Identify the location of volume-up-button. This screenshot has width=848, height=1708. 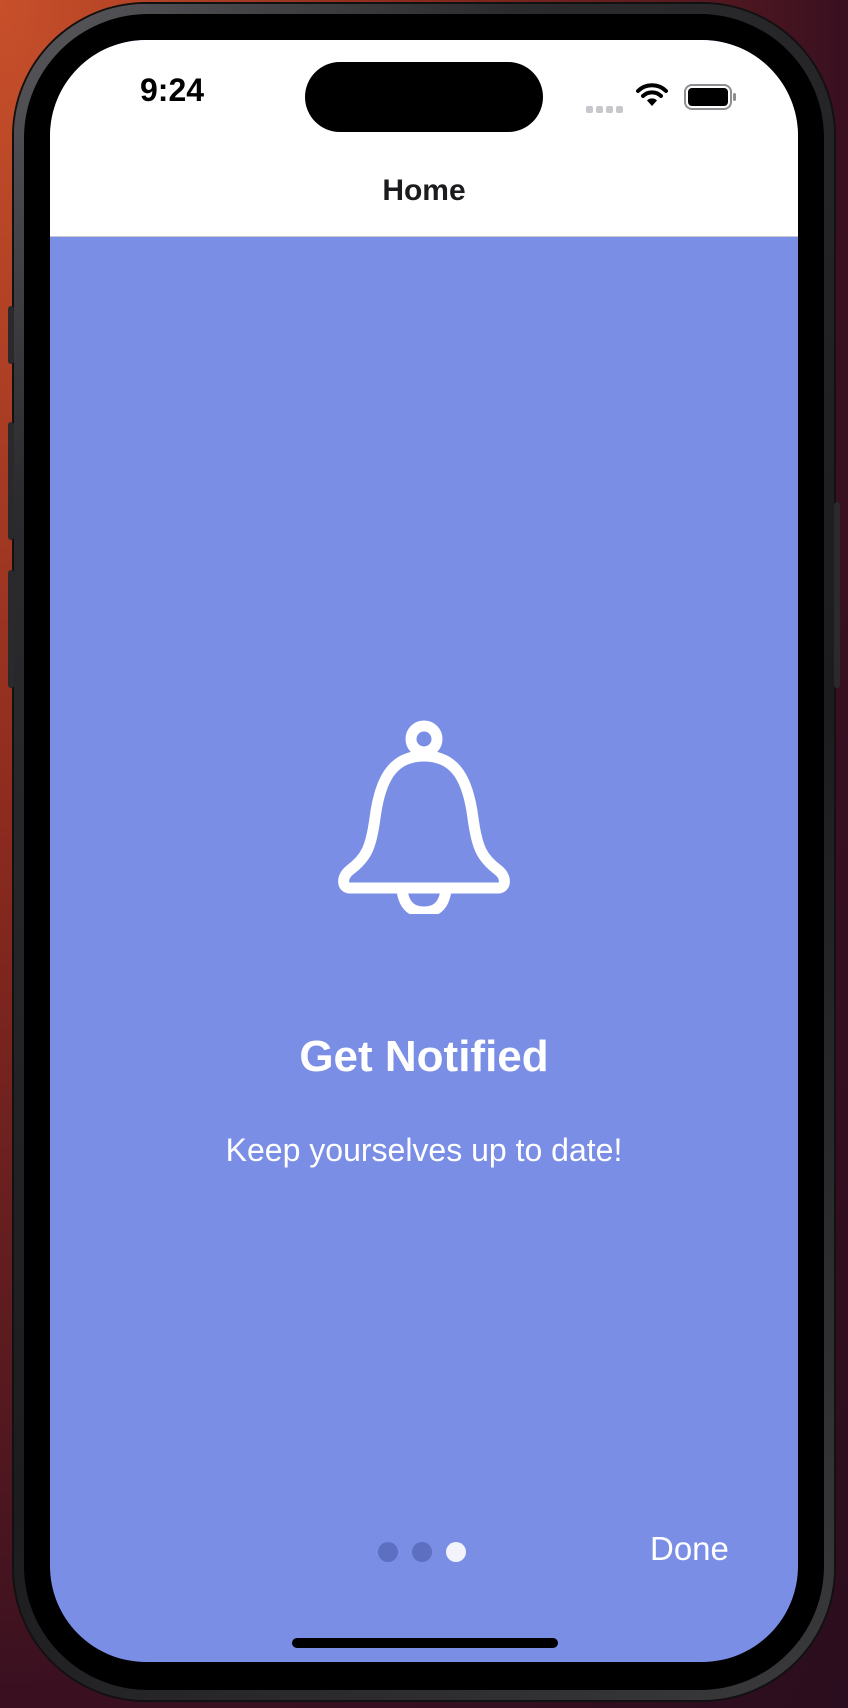
(11, 481).